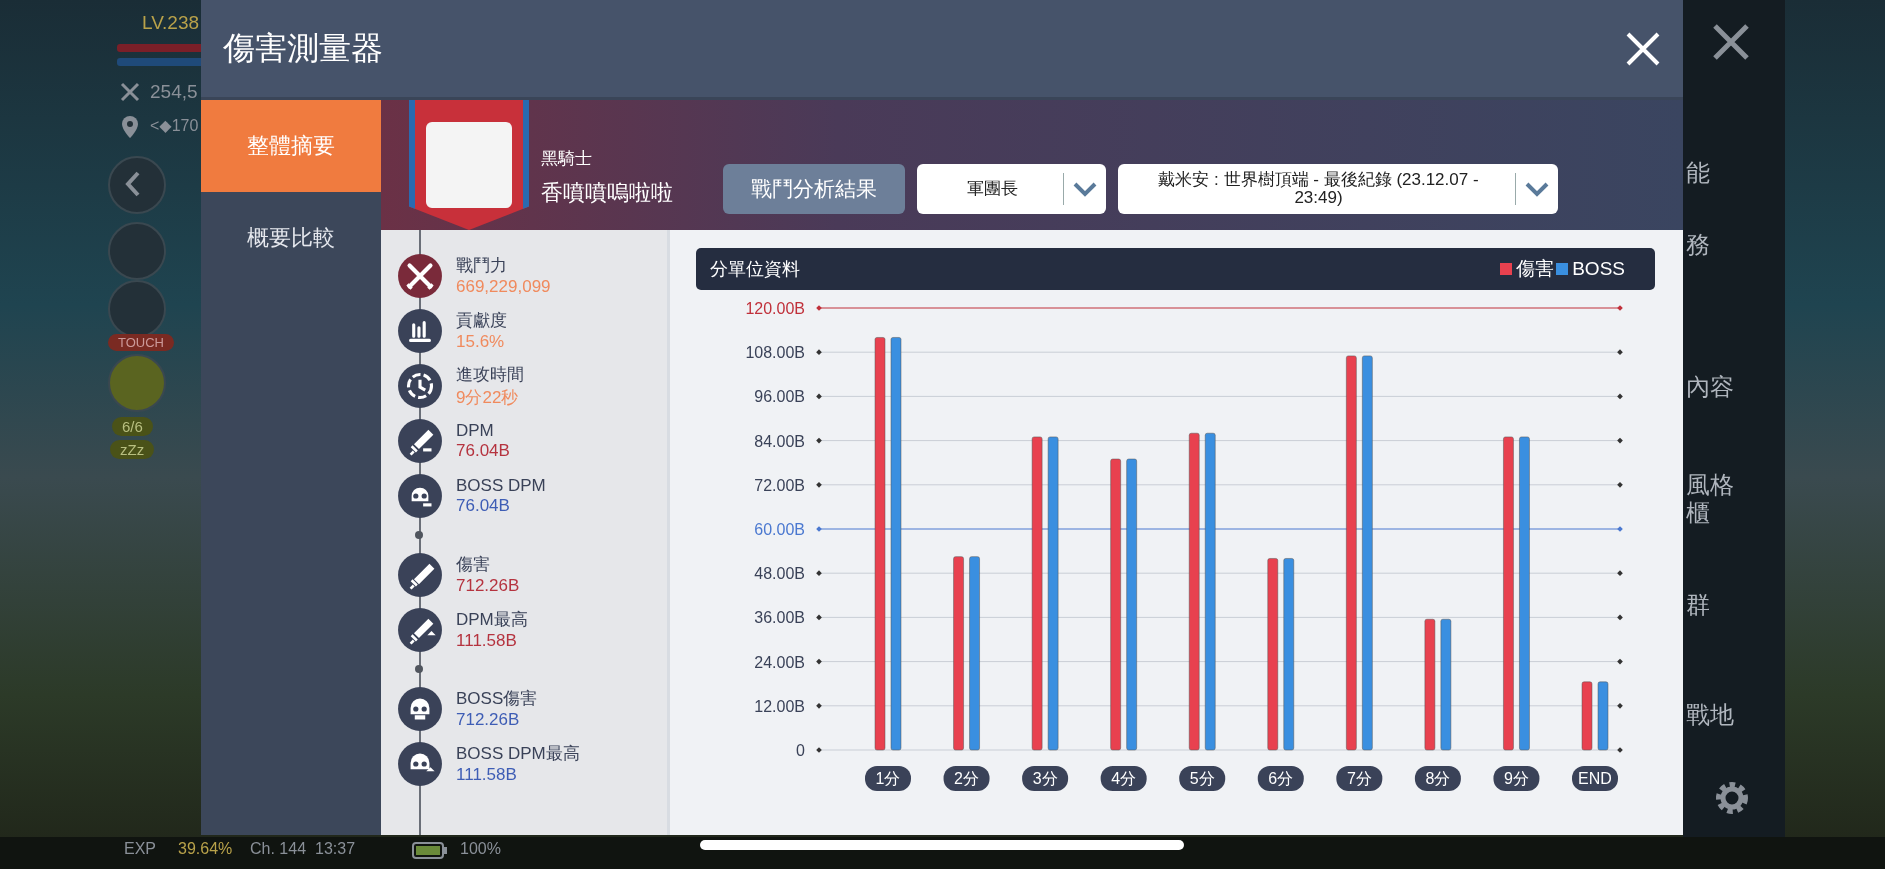  I want to click on legend-label: 傷害, so click(1535, 269).